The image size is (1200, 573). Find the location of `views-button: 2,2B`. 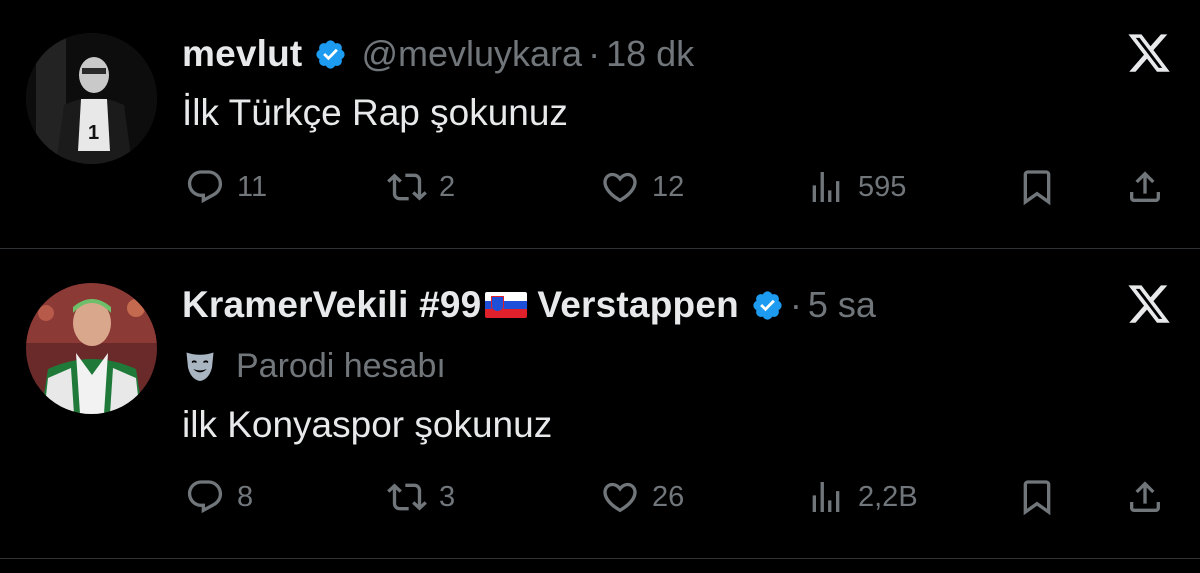

views-button: 2,2B is located at coordinates (862, 497).